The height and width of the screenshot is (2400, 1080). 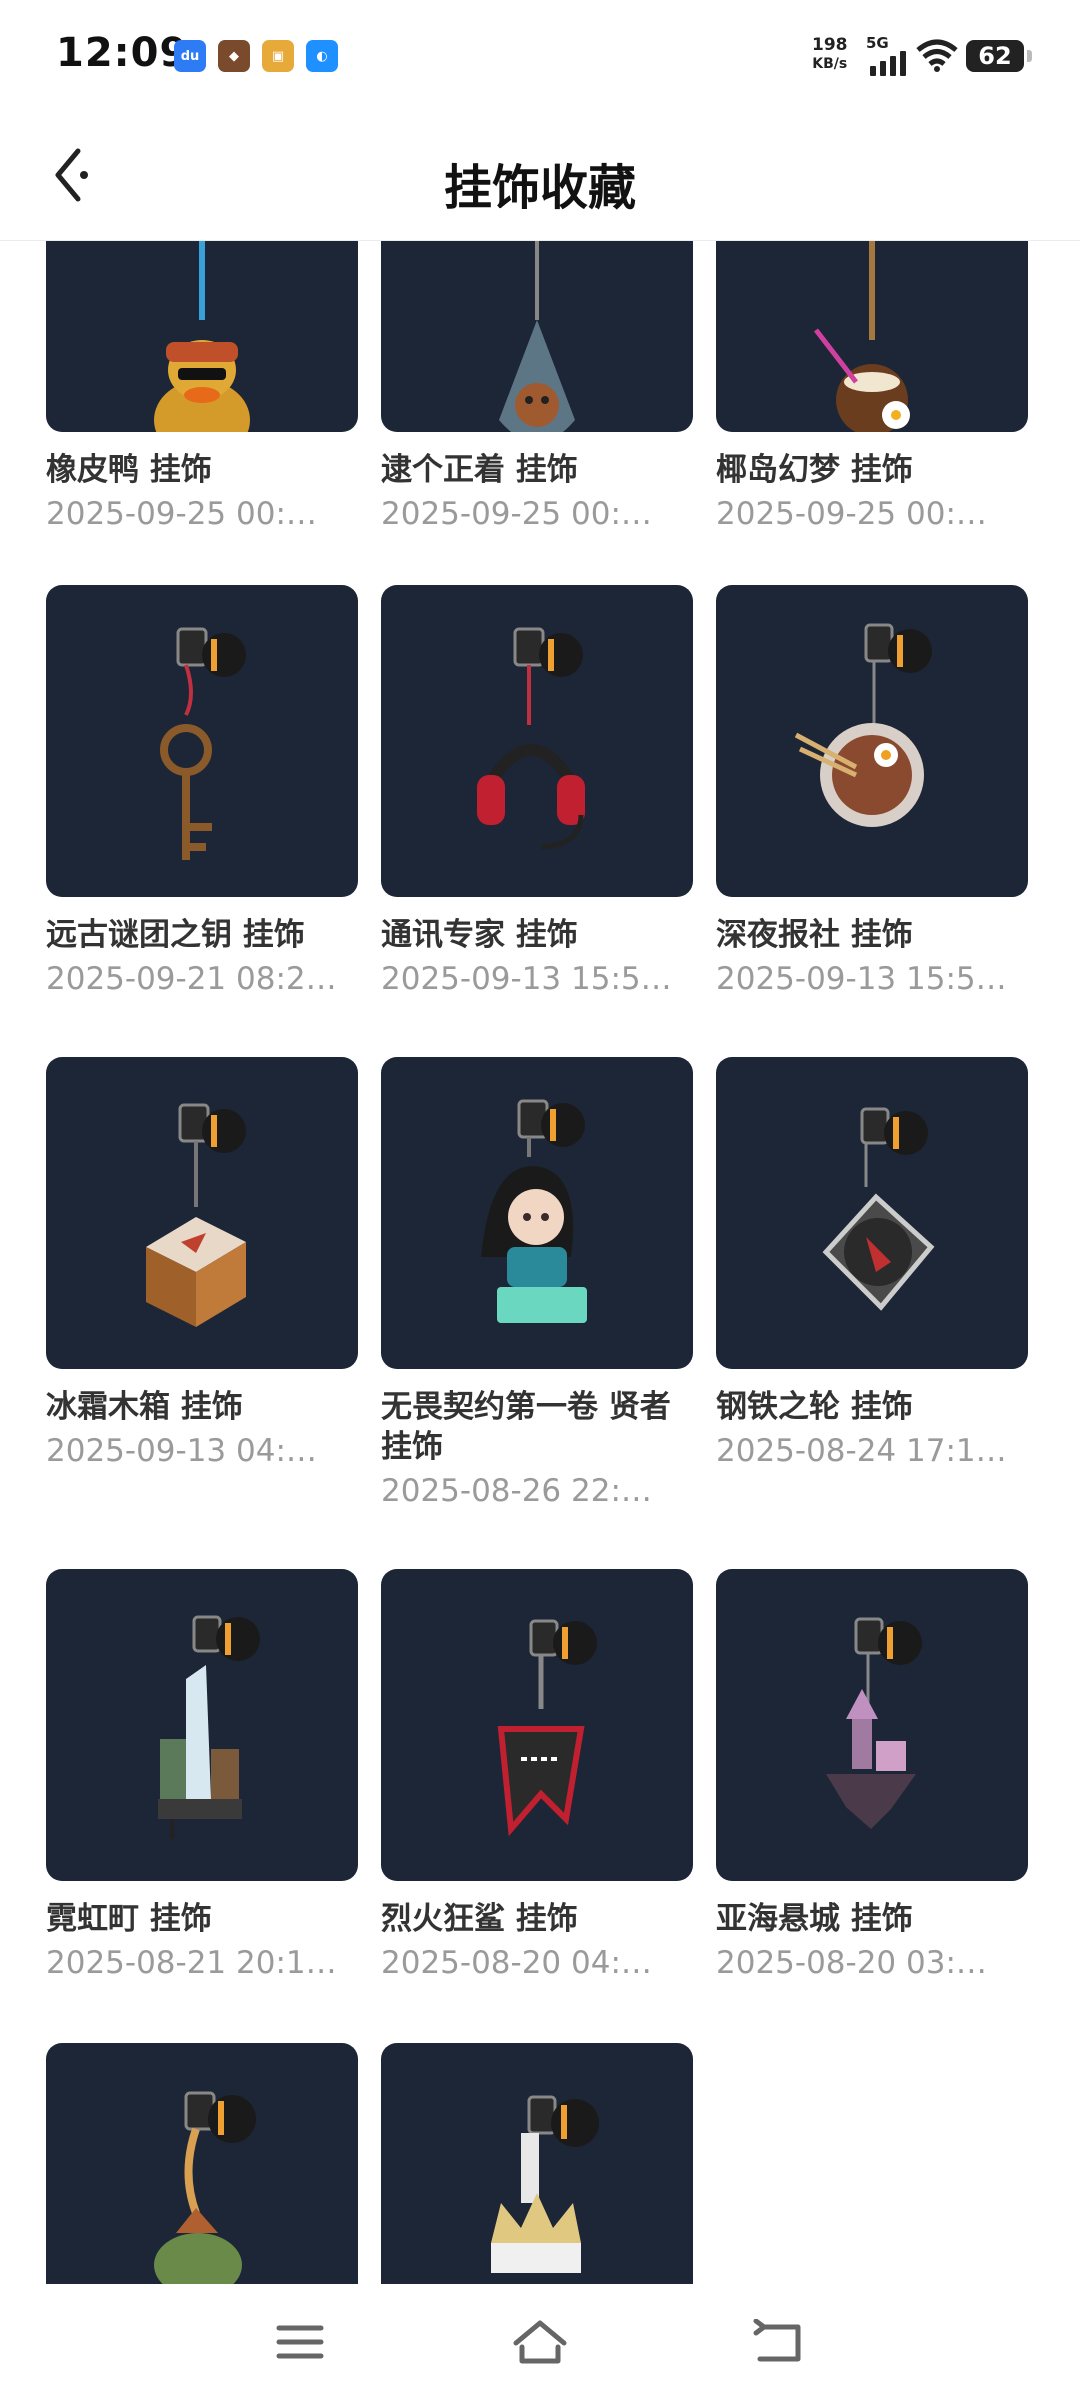 I want to click on cell-signal-icon: 5G, so click(x=887, y=55).